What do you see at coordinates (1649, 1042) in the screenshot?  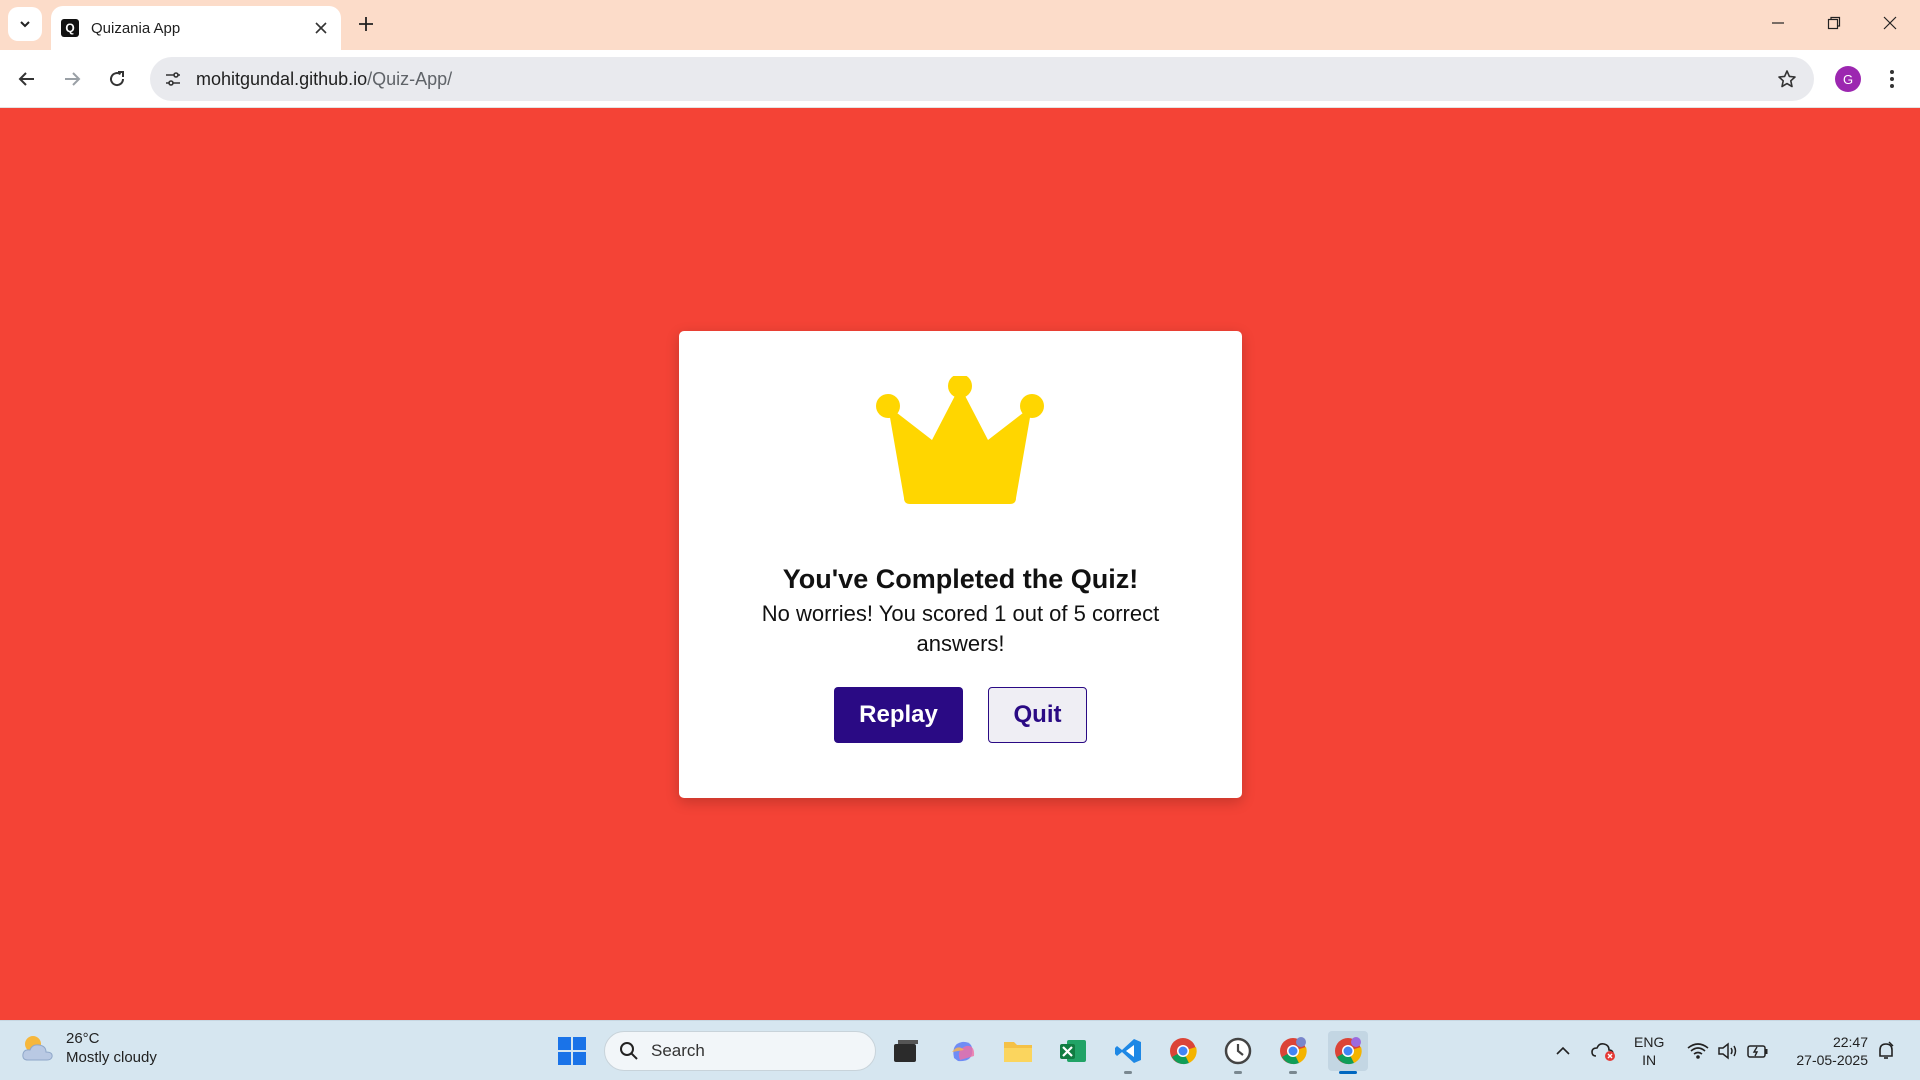 I see `language-top: ENG` at bounding box center [1649, 1042].